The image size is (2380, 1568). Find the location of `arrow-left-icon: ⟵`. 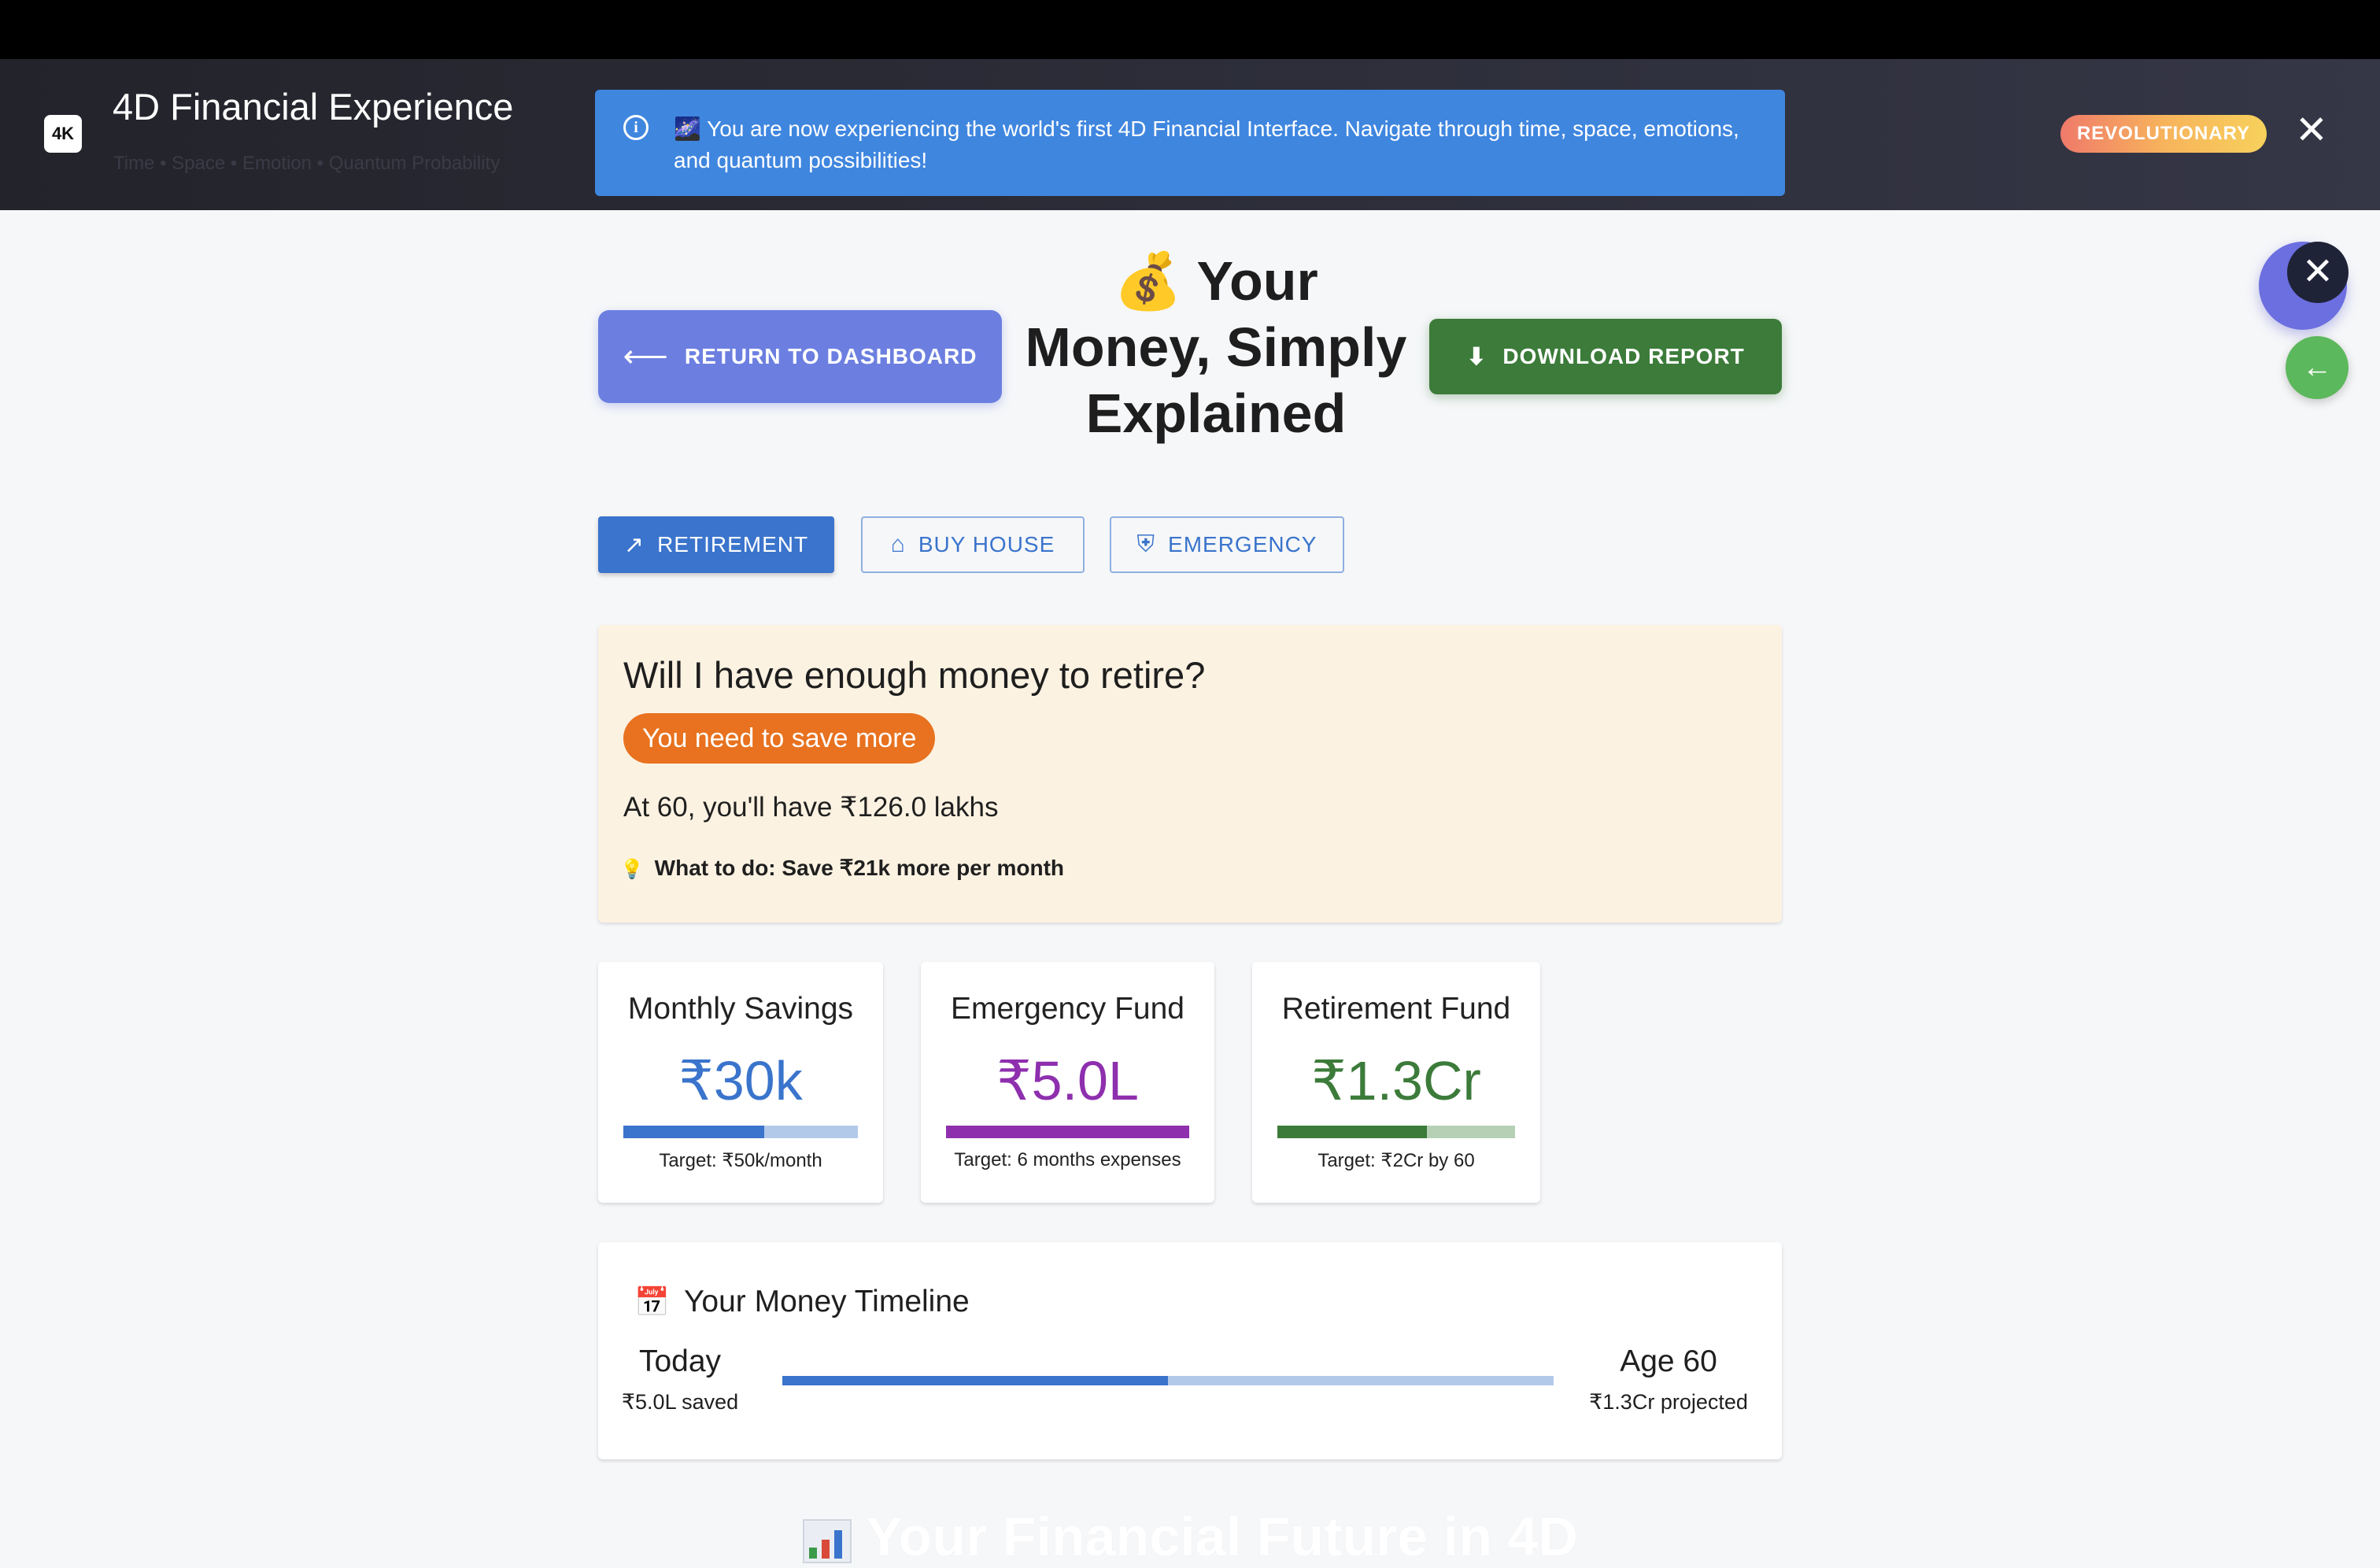

arrow-left-icon: ⟵ is located at coordinates (646, 356).